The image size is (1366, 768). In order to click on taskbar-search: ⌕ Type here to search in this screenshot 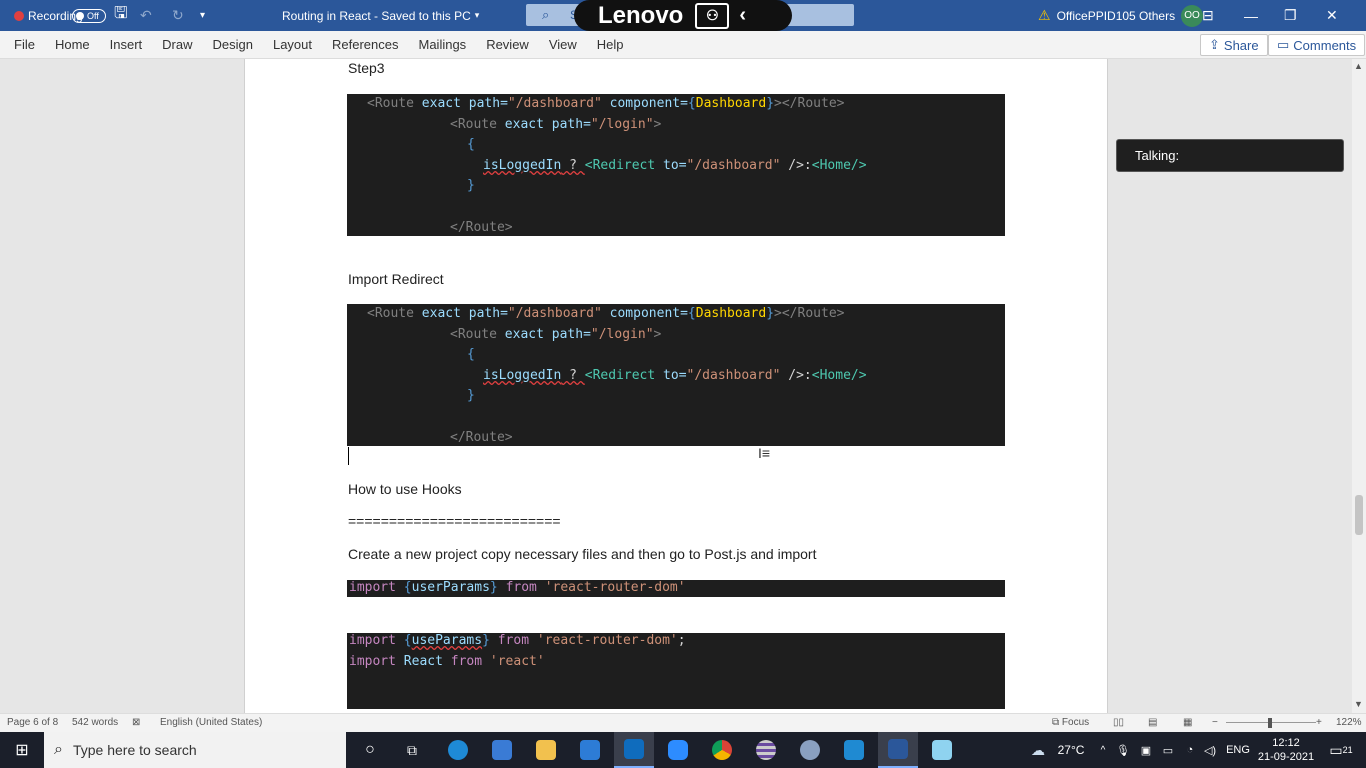, I will do `click(195, 750)`.